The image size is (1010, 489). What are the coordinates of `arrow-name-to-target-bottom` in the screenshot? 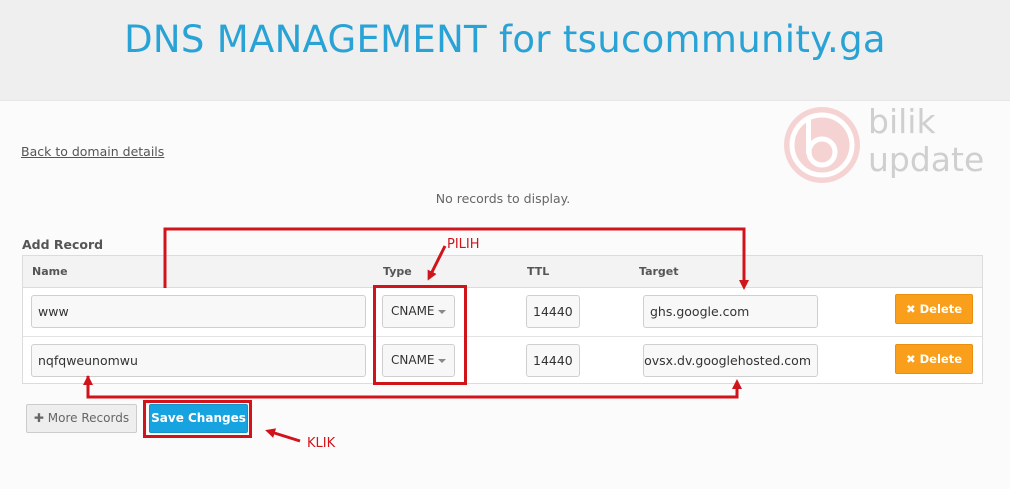 It's located at (414, 387).